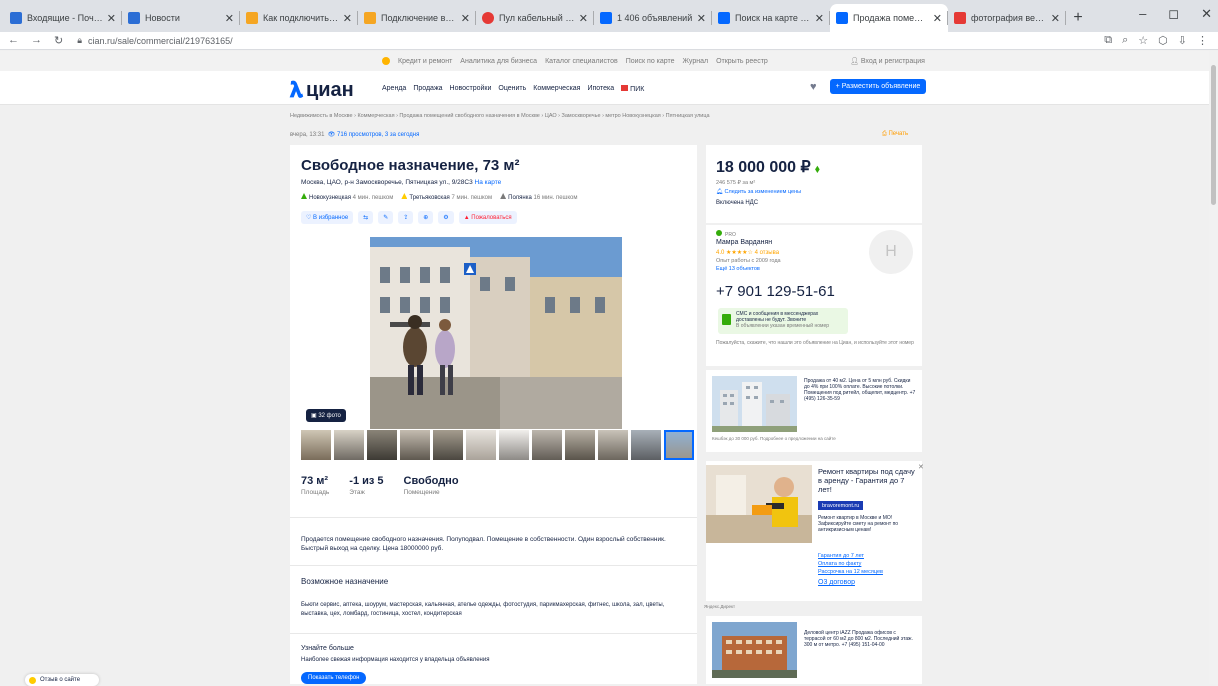 The image size is (1218, 686). I want to click on browser-tab: фотография вертолета✕, so click(1007, 18).